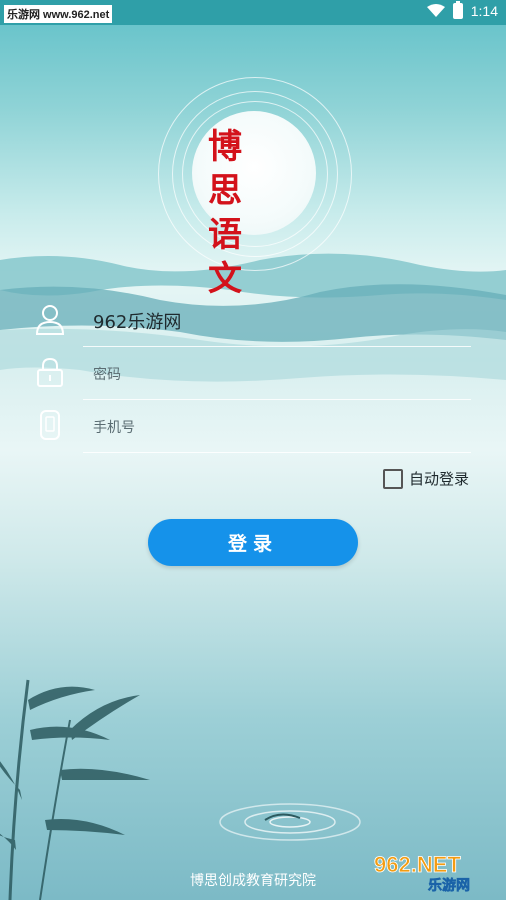  Describe the element at coordinates (253, 12) in the screenshot. I see `status-bar: 乐游网 www.962.net 1:14` at that location.